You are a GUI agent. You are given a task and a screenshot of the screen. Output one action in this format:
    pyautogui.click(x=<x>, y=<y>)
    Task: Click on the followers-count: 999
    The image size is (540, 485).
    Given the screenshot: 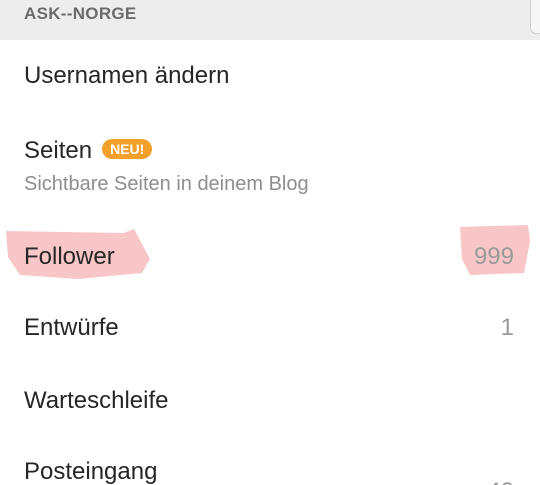 What is the action you would take?
    pyautogui.click(x=493, y=256)
    